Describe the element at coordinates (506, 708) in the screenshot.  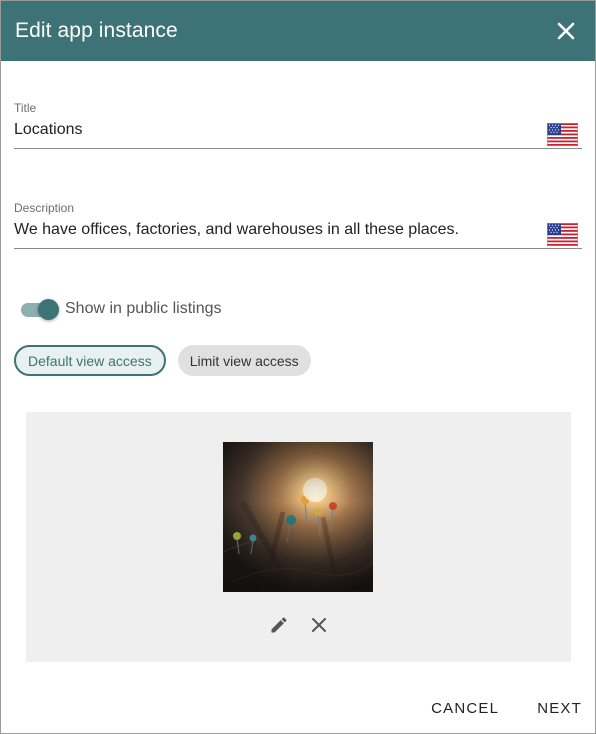
I see `dialog-actions: CANCEL NEXT` at that location.